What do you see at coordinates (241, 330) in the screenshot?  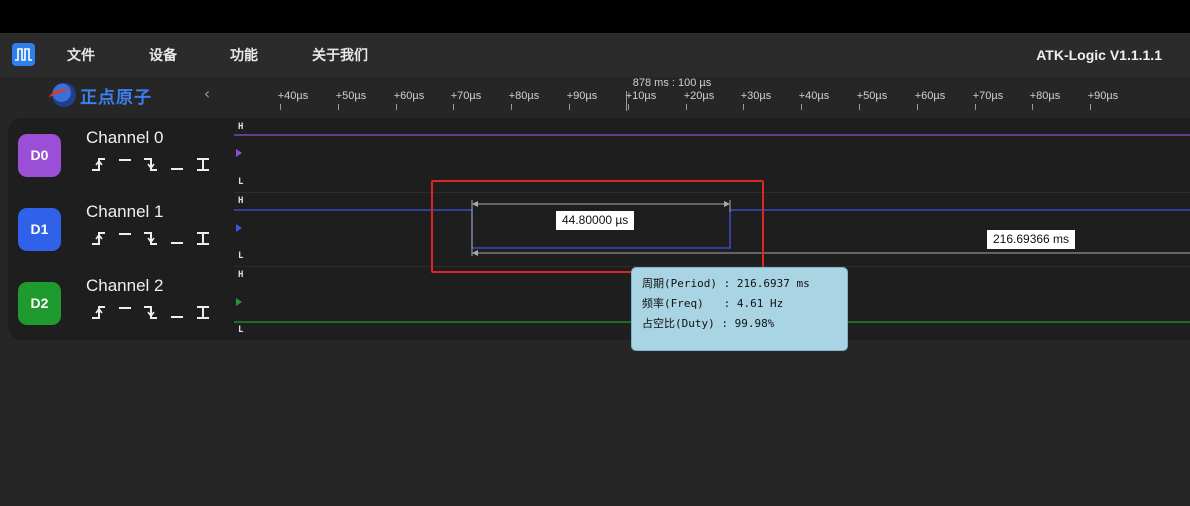 I see `channel-2-low-label: L` at bounding box center [241, 330].